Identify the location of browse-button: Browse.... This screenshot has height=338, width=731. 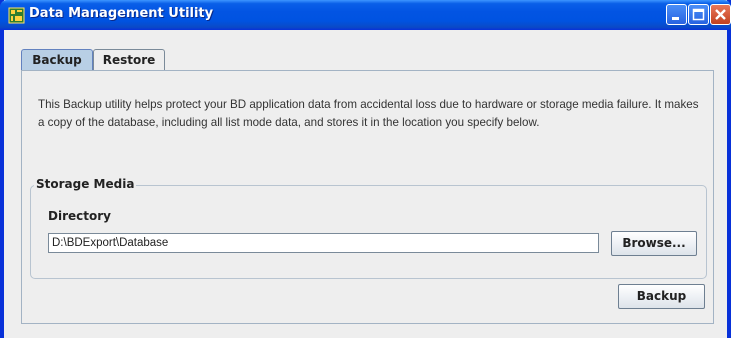
(654, 243).